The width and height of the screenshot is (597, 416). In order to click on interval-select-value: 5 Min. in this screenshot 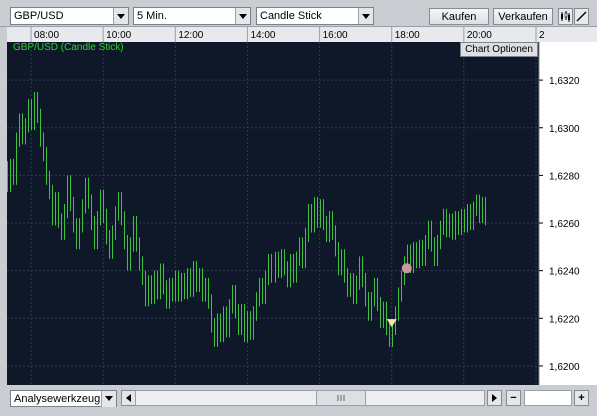, I will do `click(152, 16)`.